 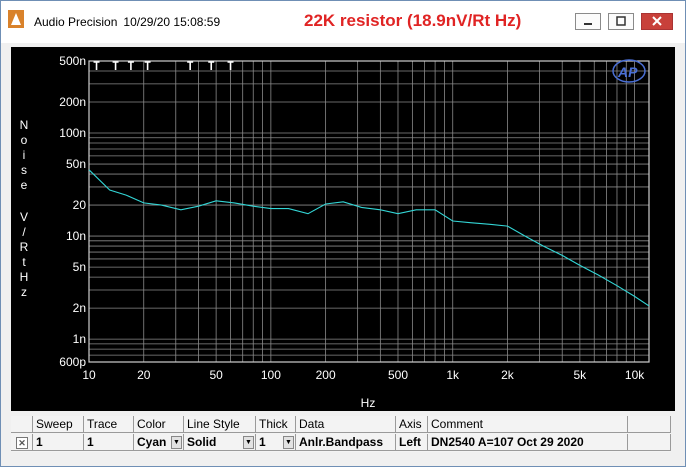 I want to click on datetime-stamp: 10/29/20 15:08:59, so click(x=172, y=22).